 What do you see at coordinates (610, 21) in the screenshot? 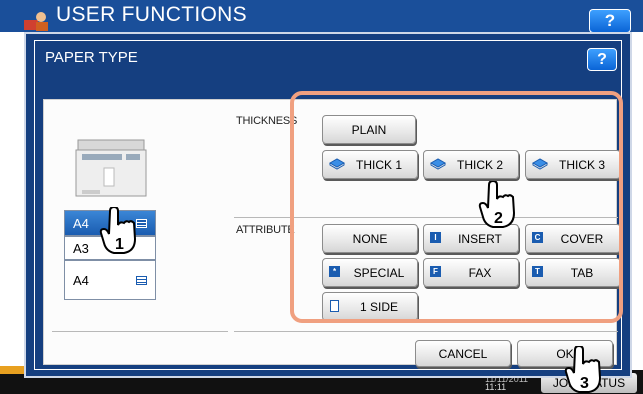
I see `app-help-button: ?` at bounding box center [610, 21].